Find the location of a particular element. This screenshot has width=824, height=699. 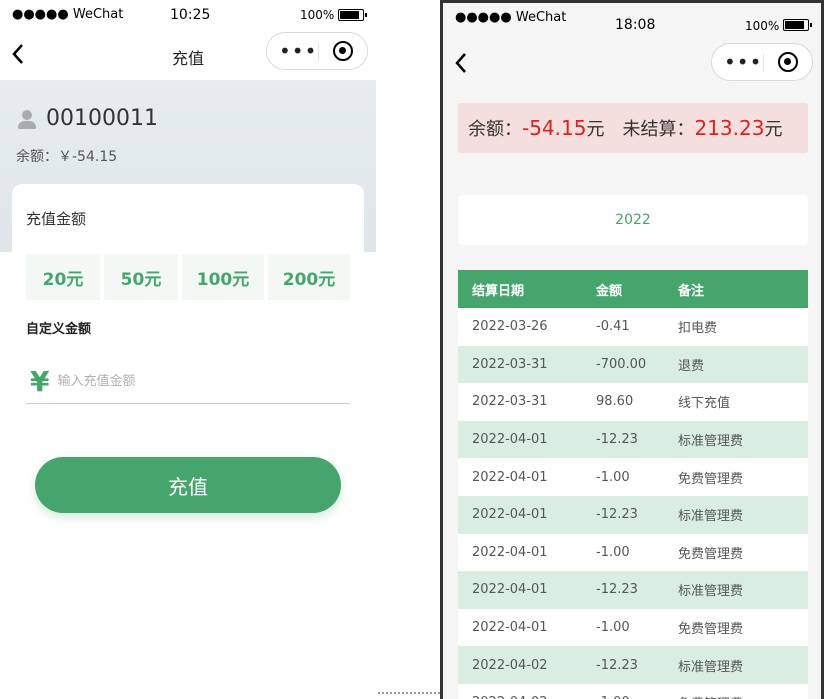

status-time: 10:25 is located at coordinates (190, 15).